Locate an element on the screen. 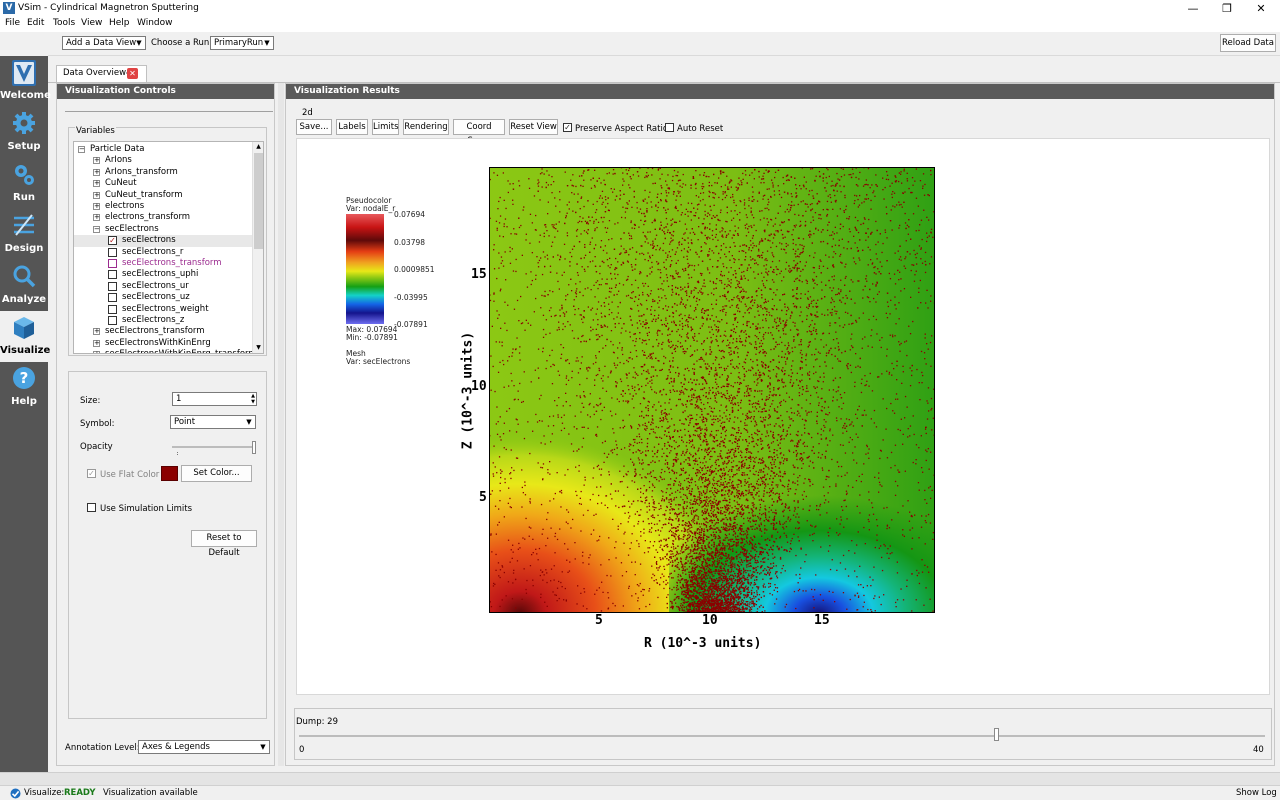  nav-setup: Setup is located at coordinates (24, 132).